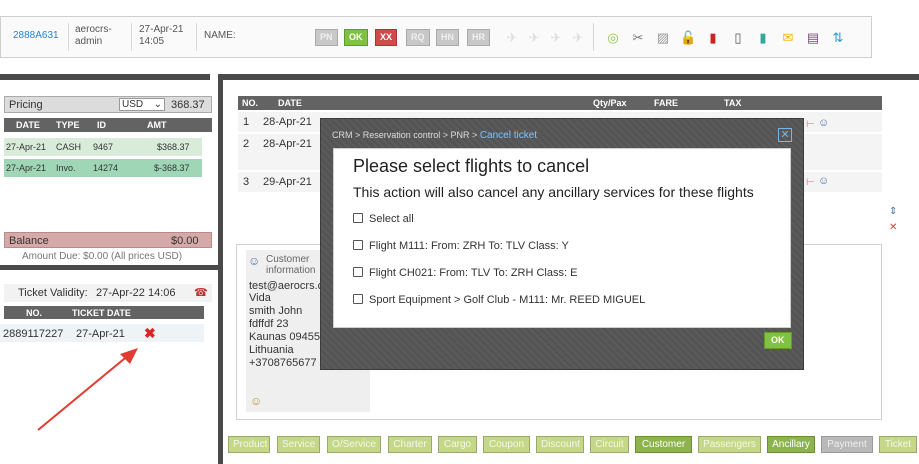  Describe the element at coordinates (326, 37) in the screenshot. I see `status-pn-button: PN` at that location.